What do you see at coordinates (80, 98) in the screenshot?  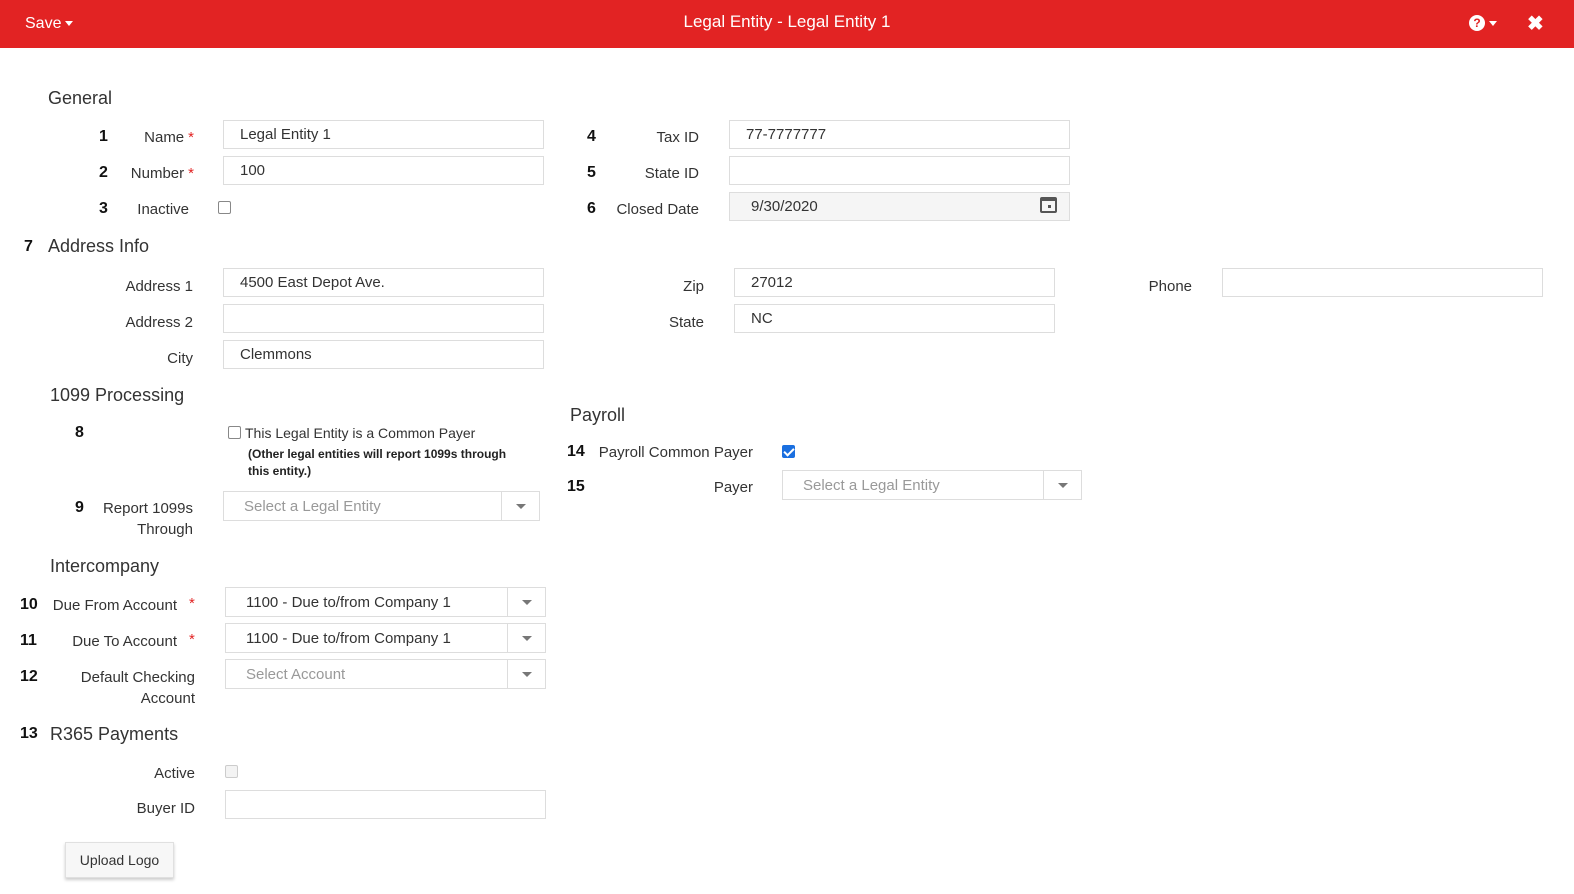 I see `section-general-heading: General` at bounding box center [80, 98].